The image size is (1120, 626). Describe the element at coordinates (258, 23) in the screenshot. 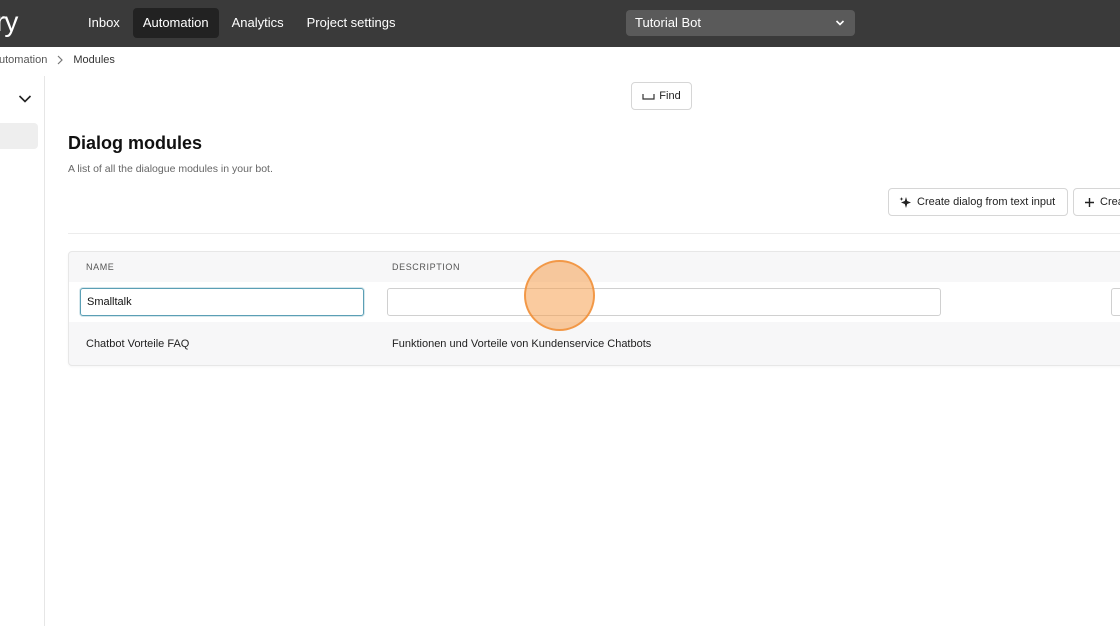

I see `nav-analytics: Analytics` at that location.